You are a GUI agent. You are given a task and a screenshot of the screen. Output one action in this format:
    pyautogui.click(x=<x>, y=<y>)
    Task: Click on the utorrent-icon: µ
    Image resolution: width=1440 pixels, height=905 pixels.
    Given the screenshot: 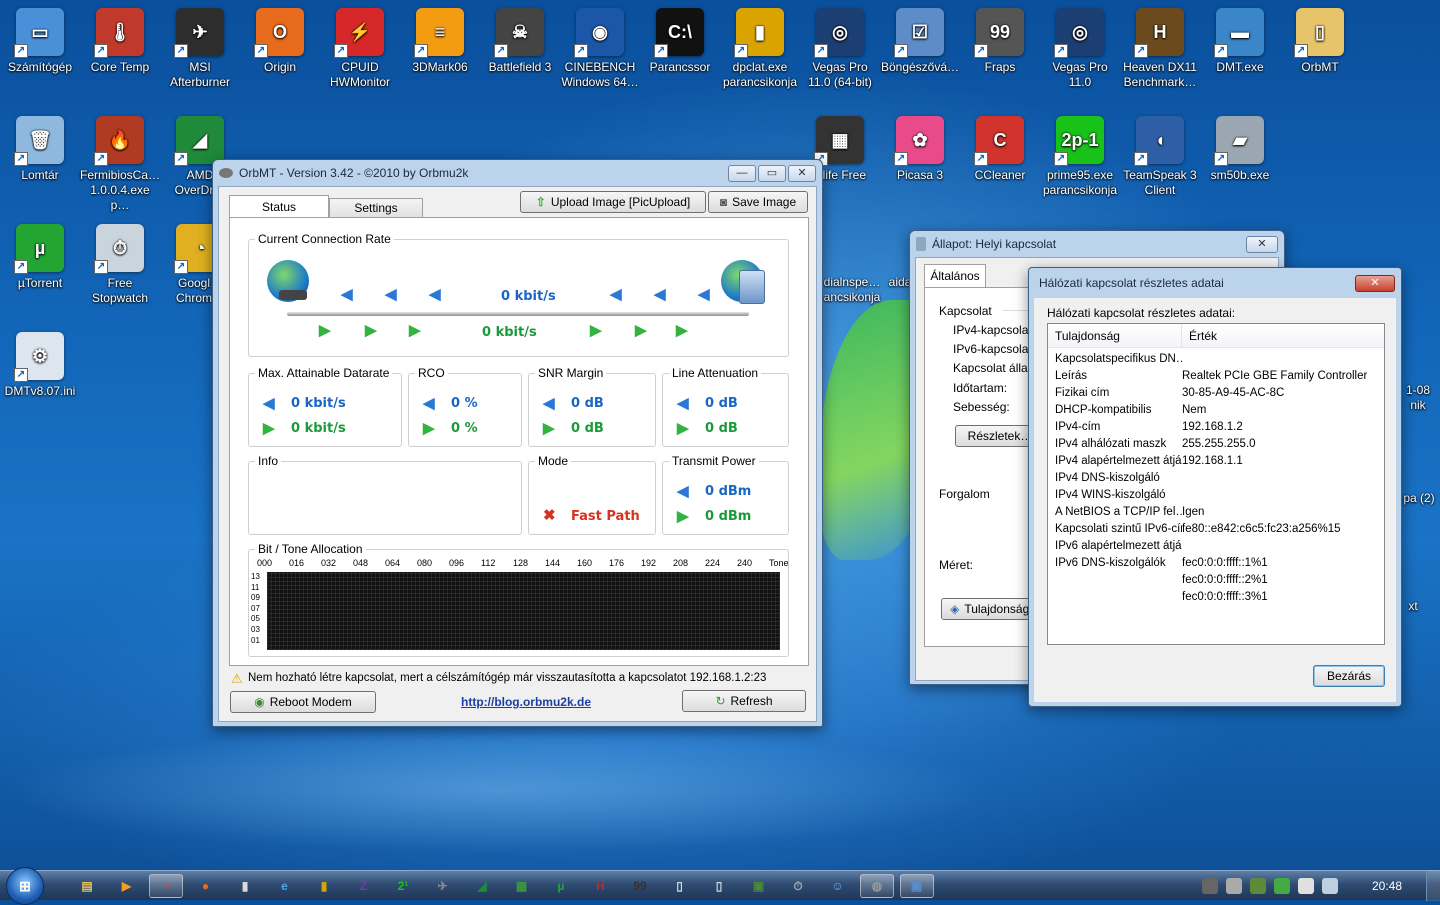 What is the action you would take?
    pyautogui.click(x=561, y=886)
    